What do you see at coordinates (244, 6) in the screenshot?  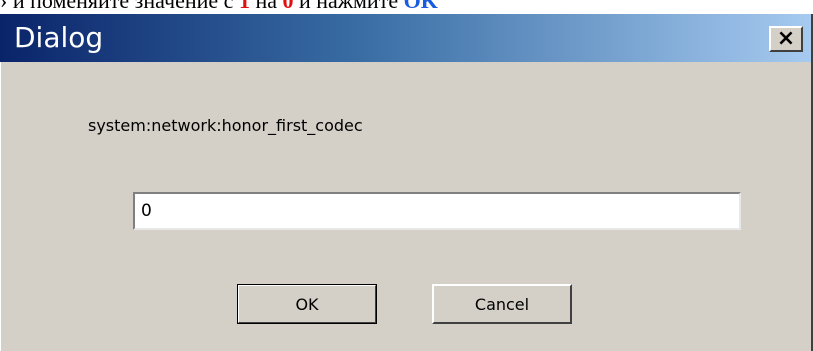 I see `instruction-from-value: 1` at bounding box center [244, 6].